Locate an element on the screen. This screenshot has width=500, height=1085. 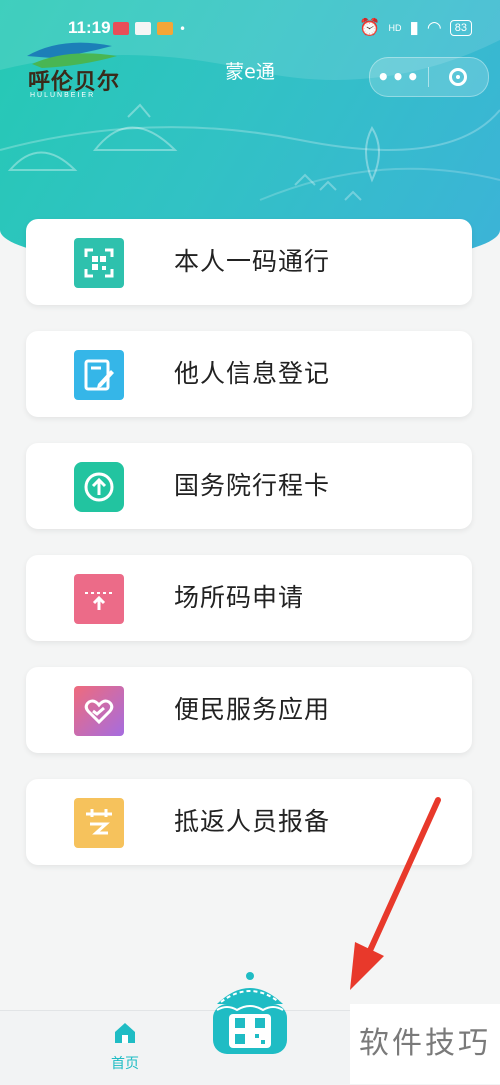
tab-home-label: 首页 is located at coordinates (125, 1064).